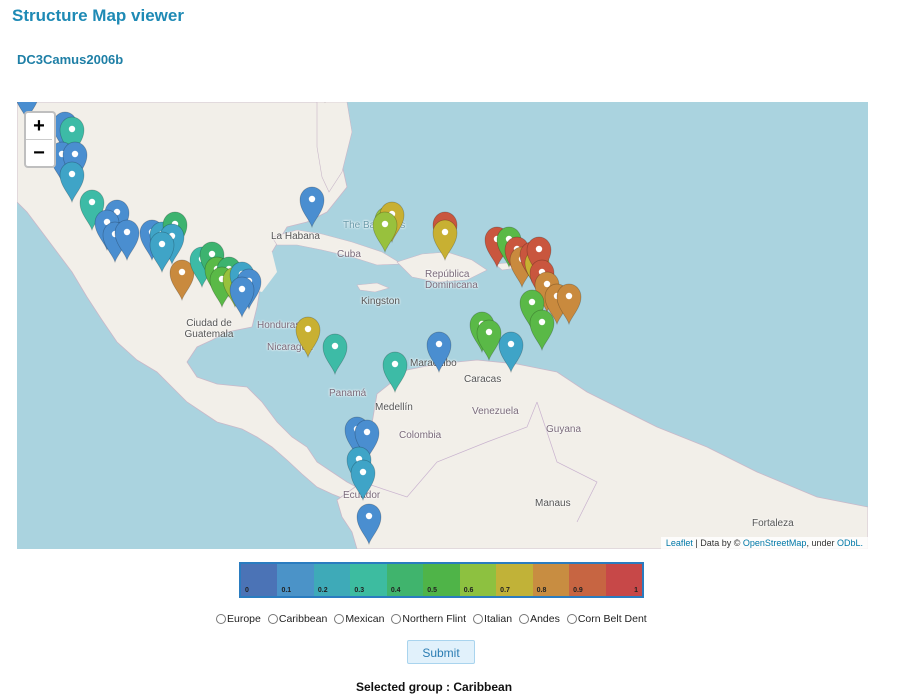  Describe the element at coordinates (365, 619) in the screenshot. I see `group-option-label: Mexican` at that location.